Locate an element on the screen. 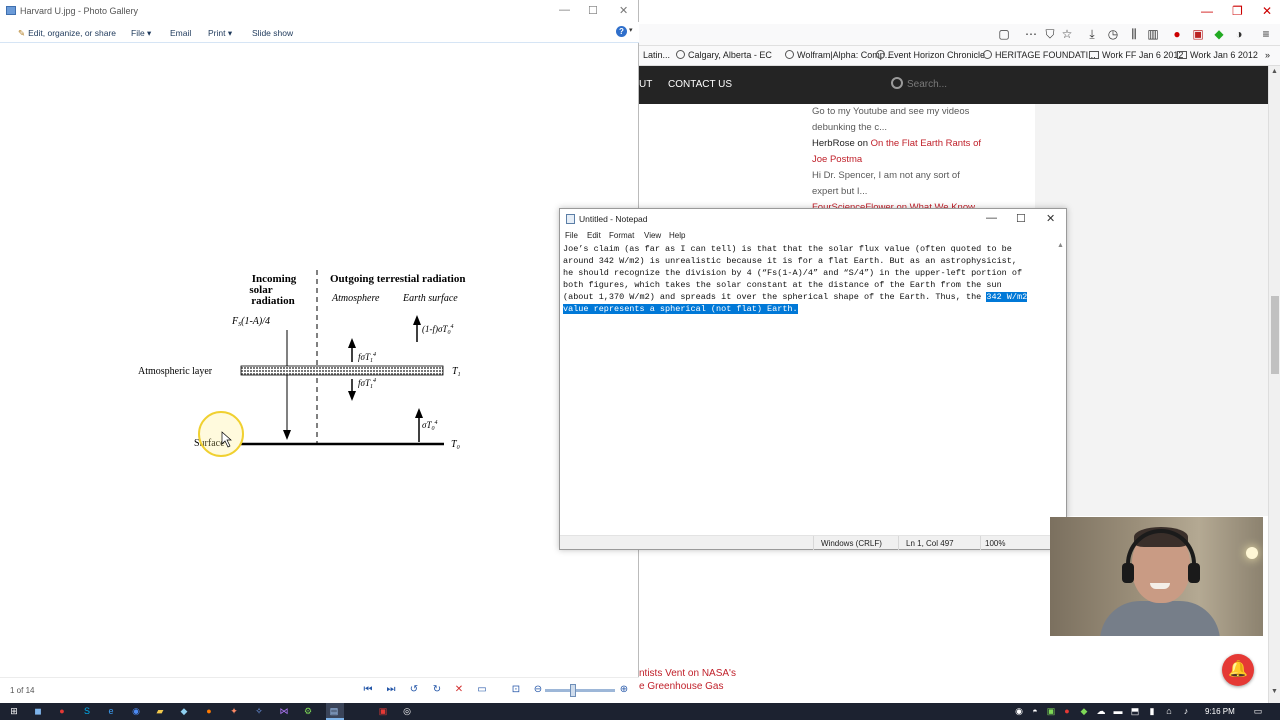  app-icon: ⚙ is located at coordinates (308, 711).